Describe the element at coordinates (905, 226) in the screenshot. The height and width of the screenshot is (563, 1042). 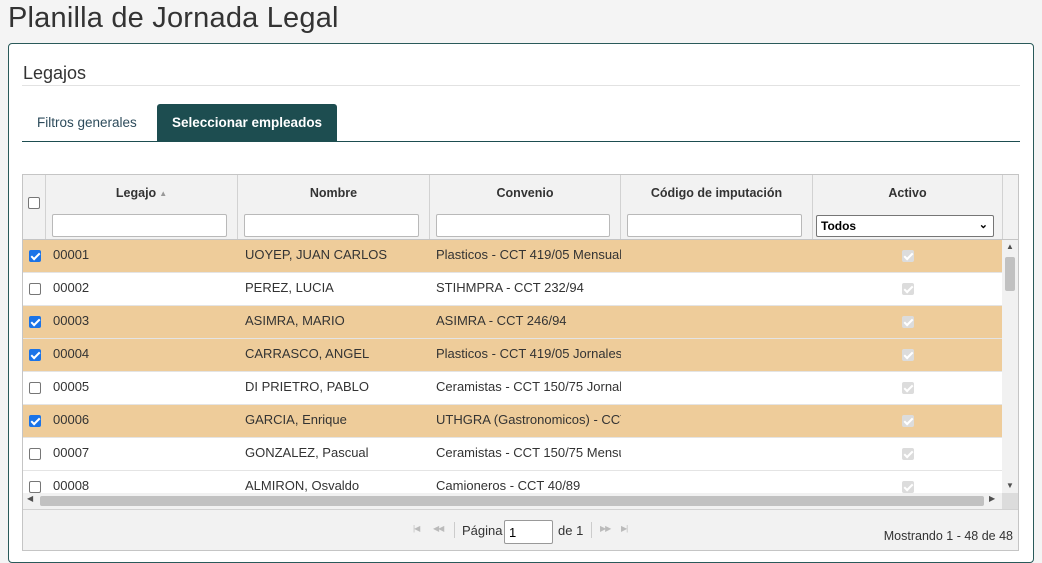
I see `activo-filter-select: Todos ⌄` at that location.